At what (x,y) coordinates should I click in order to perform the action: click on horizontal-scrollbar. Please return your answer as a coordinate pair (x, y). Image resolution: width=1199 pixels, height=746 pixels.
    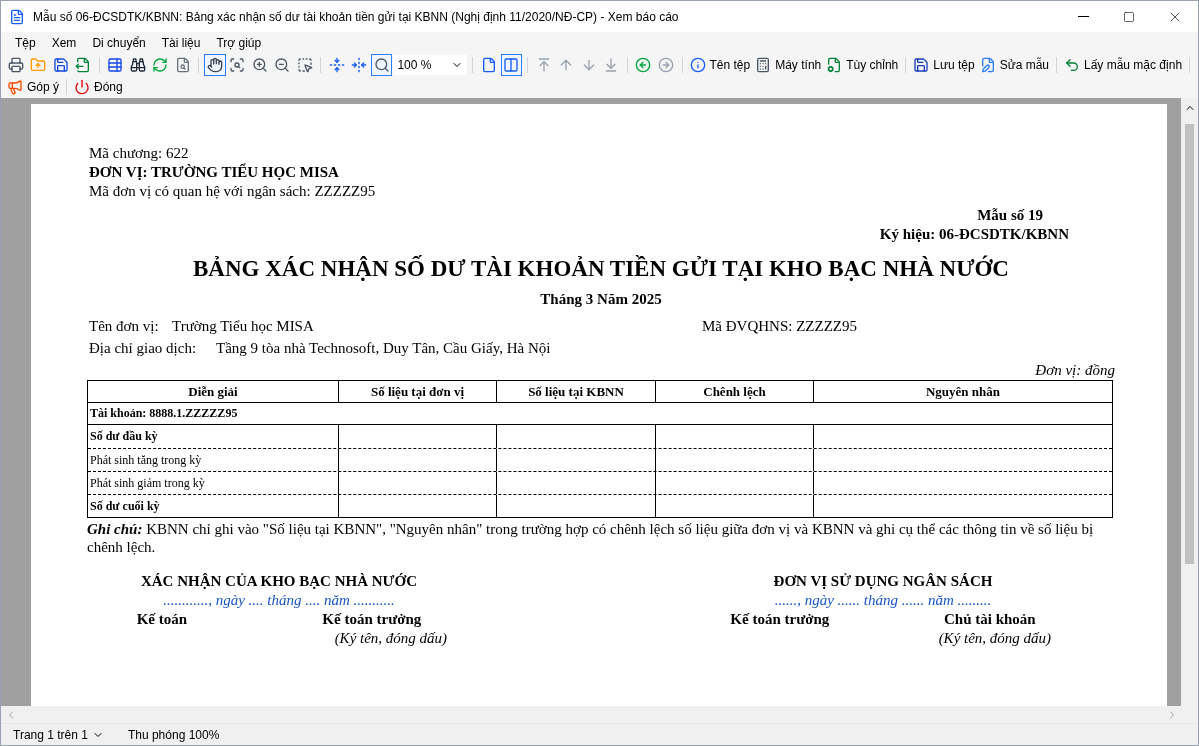
    Looking at the image, I should click on (599, 714).